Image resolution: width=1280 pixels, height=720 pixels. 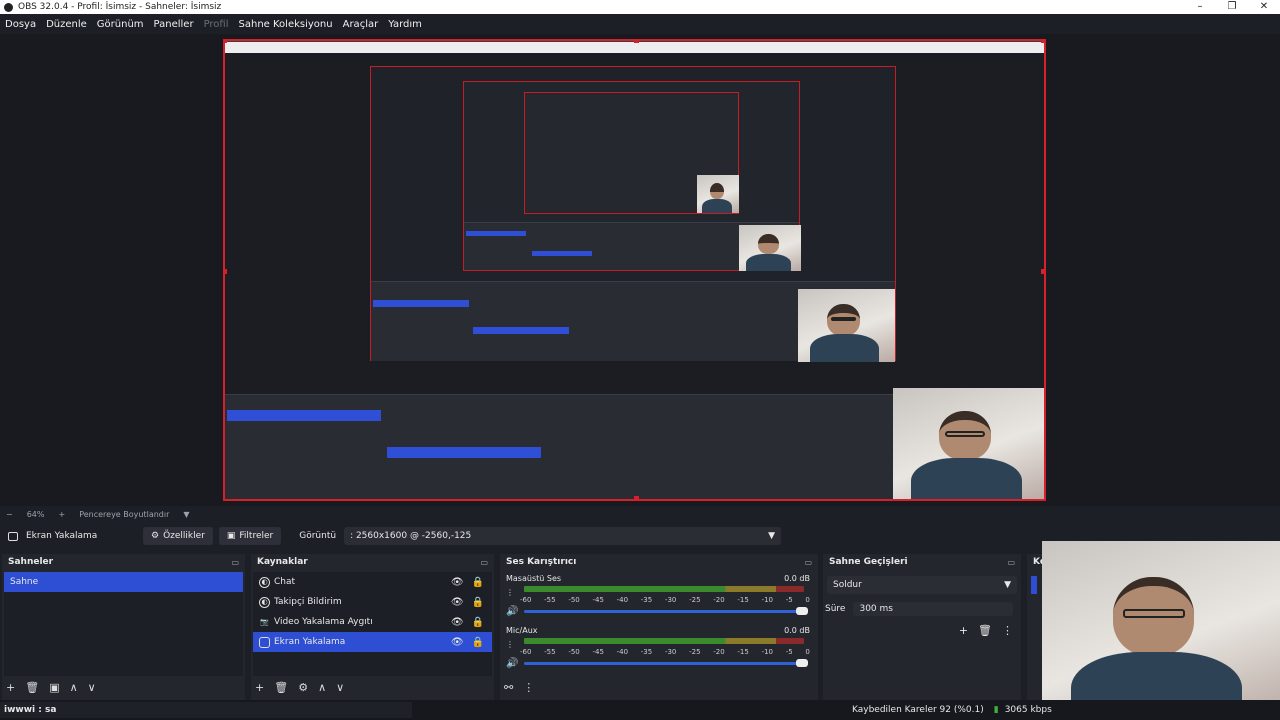 What do you see at coordinates (847, 585) in the screenshot?
I see `transition-type: Soldur` at bounding box center [847, 585].